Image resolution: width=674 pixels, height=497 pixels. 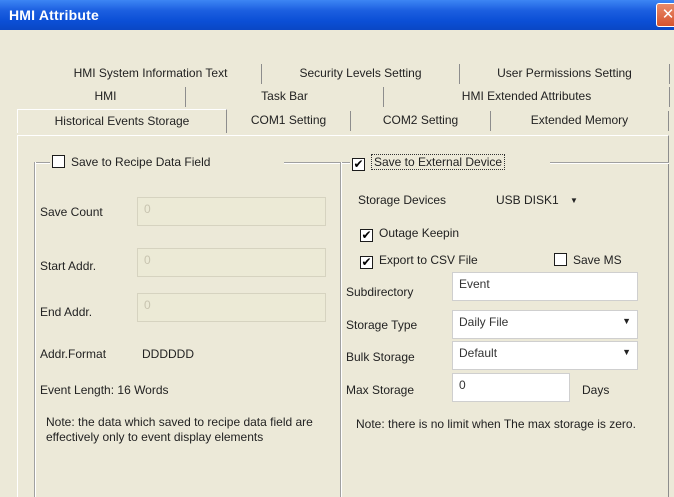 I want to click on save-ms-checkbox-box, so click(x=560, y=259).